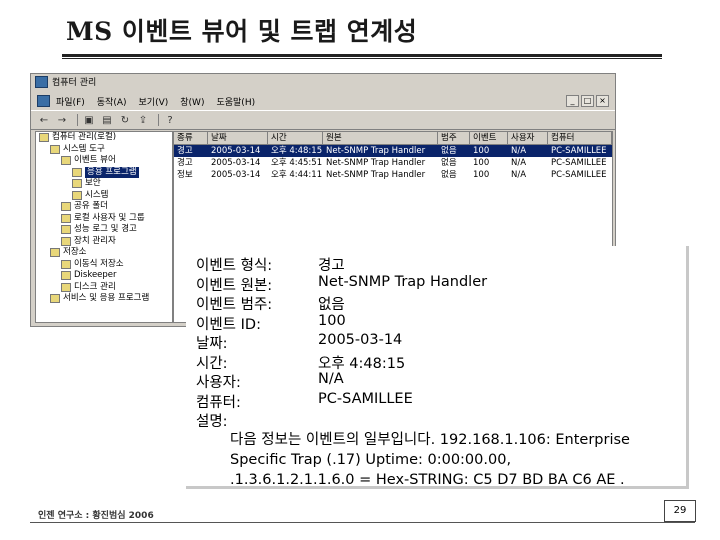 This screenshot has width=720, height=540. I want to click on detail-row: 컴퓨터: PC-SAMILLEE, so click(304, 401).